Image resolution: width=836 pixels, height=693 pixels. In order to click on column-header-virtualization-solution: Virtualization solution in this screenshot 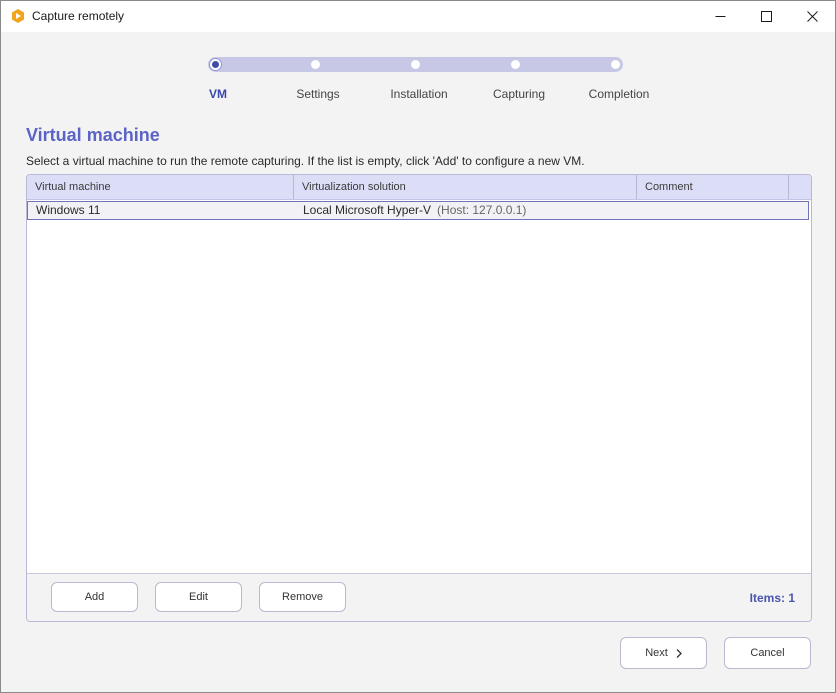, I will do `click(465, 187)`.